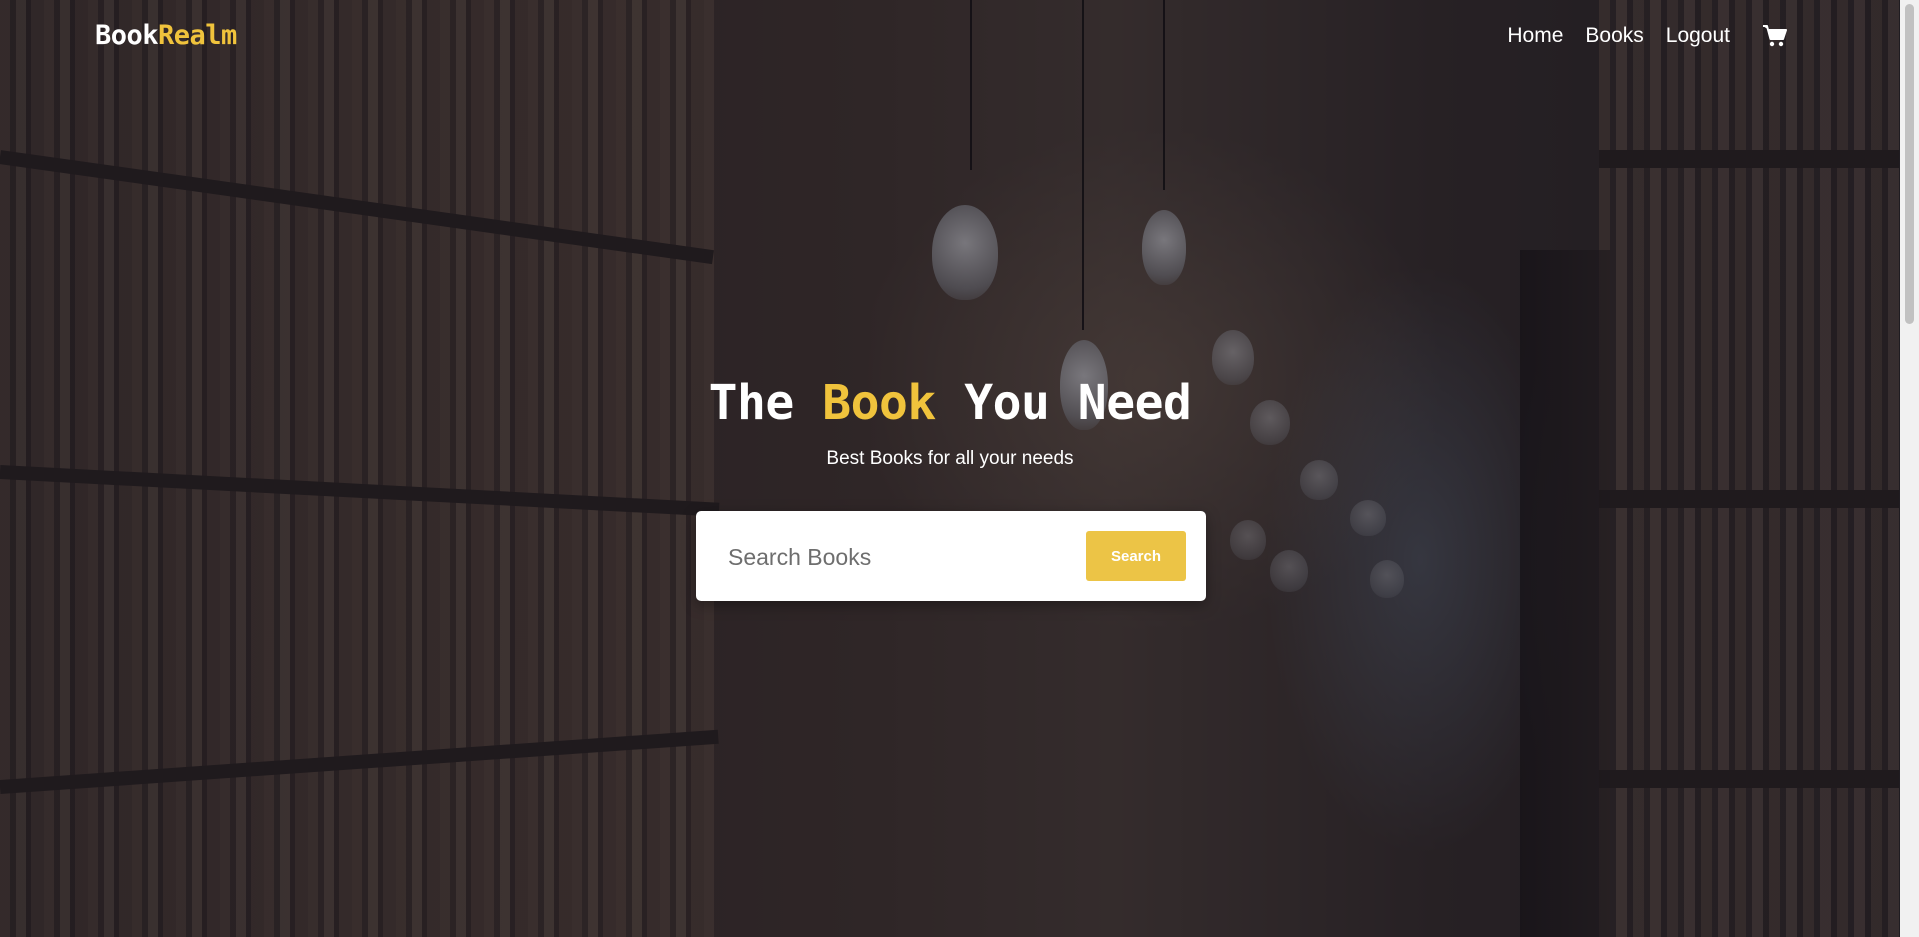 The width and height of the screenshot is (1919, 937). Describe the element at coordinates (1136, 556) in the screenshot. I see `search-button: Search` at that location.